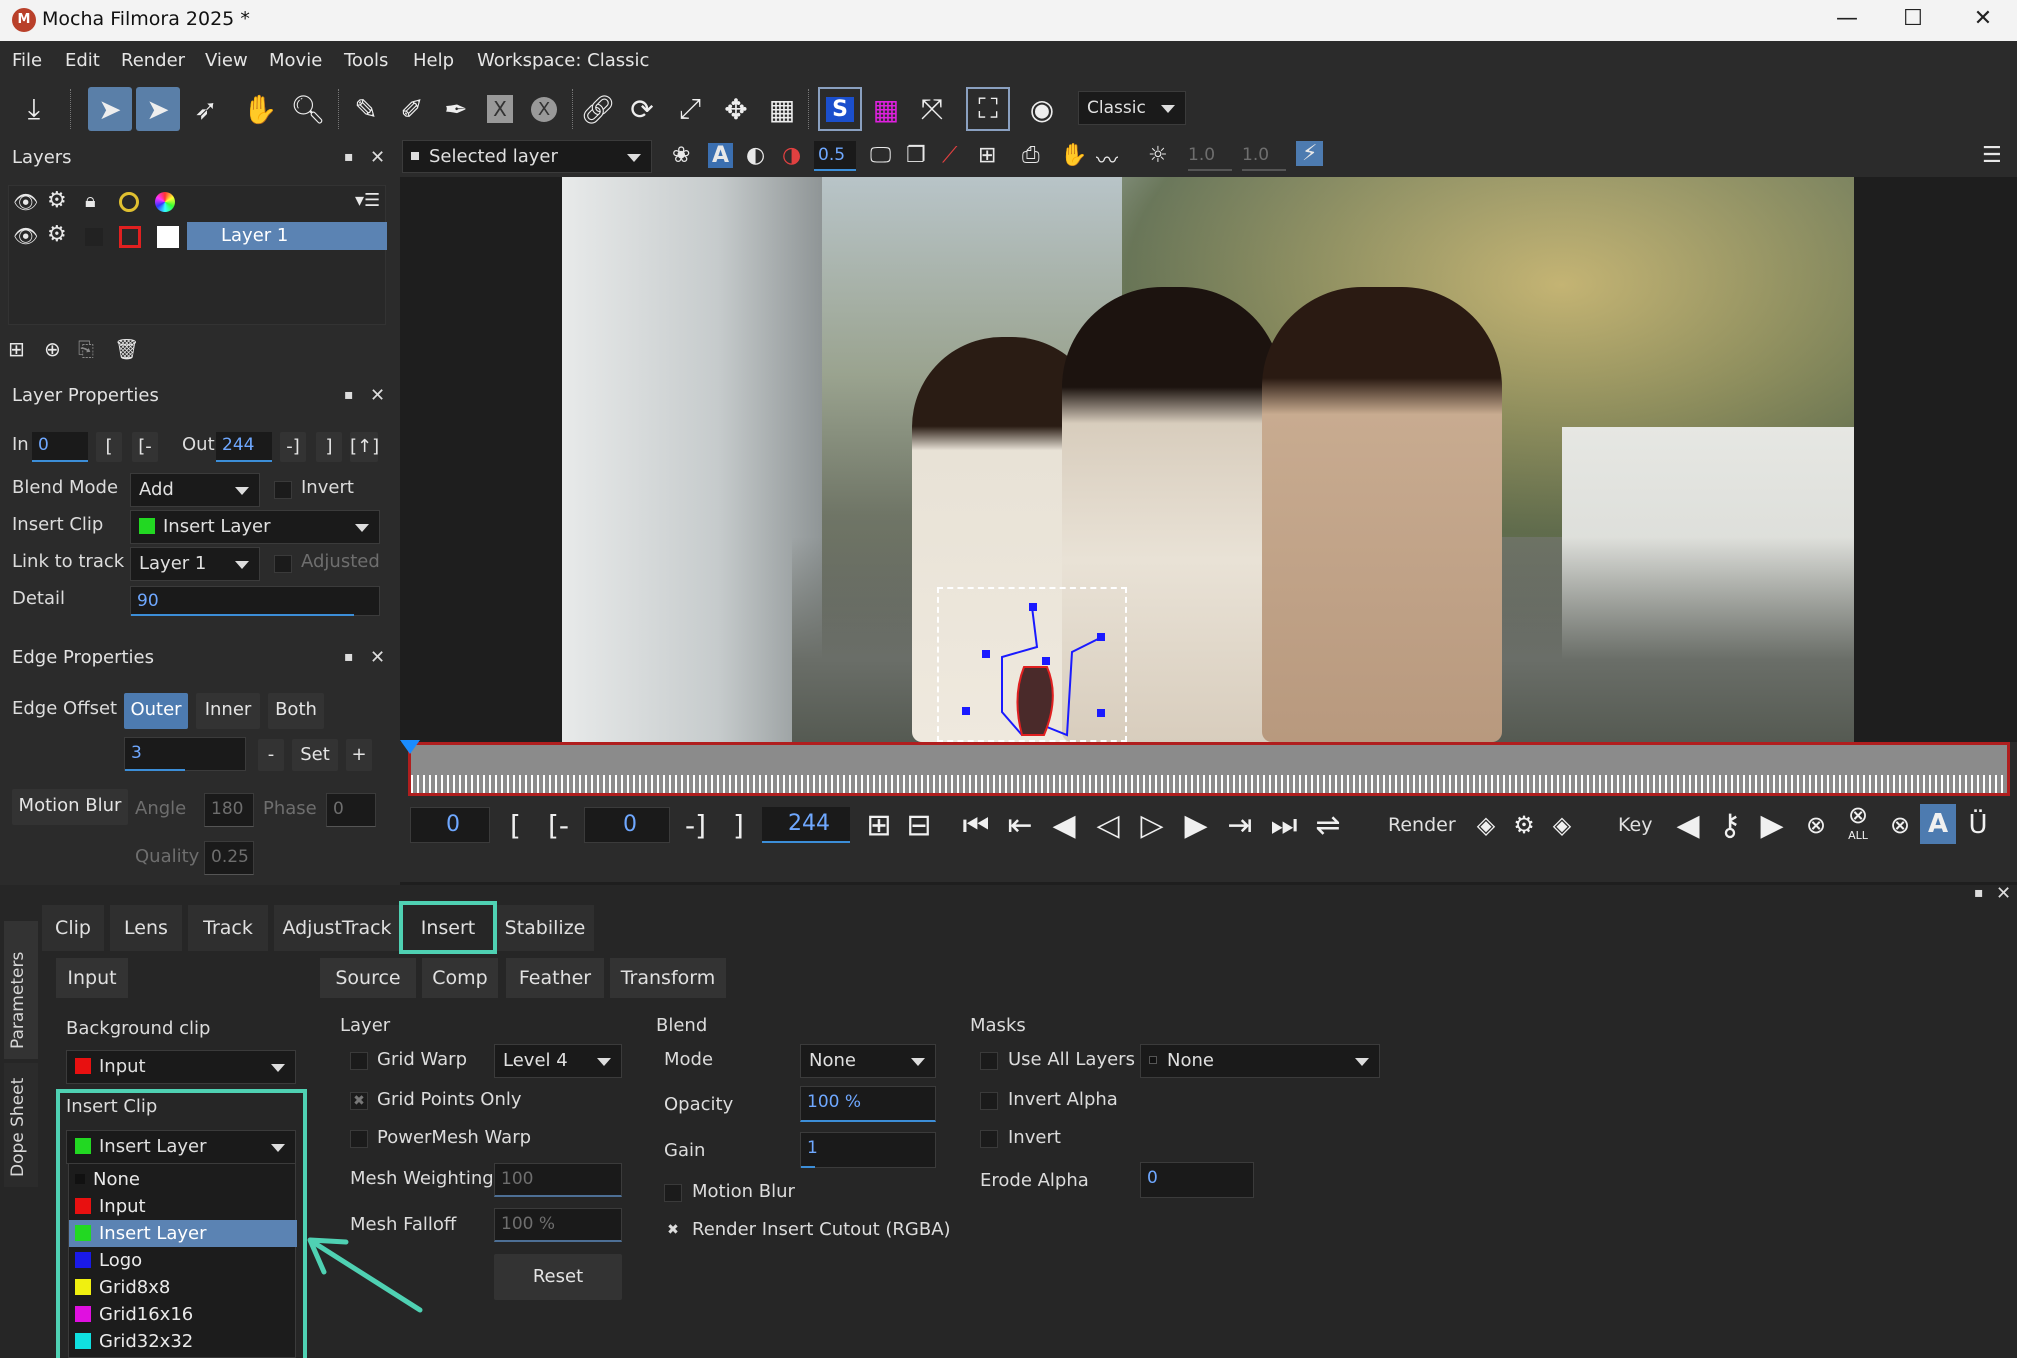 Image resolution: width=2017 pixels, height=1358 pixels. Describe the element at coordinates (126, 349) in the screenshot. I see `delete-layer-icon: 🗑︎` at that location.